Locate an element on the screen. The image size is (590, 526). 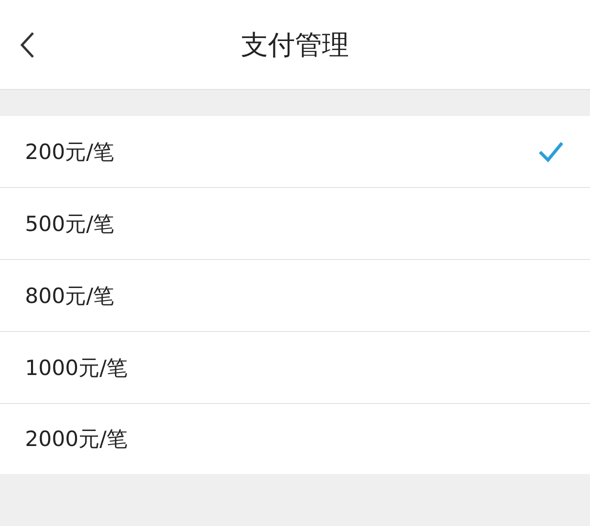
payment-limit-option: 2000元/笔 is located at coordinates (295, 439).